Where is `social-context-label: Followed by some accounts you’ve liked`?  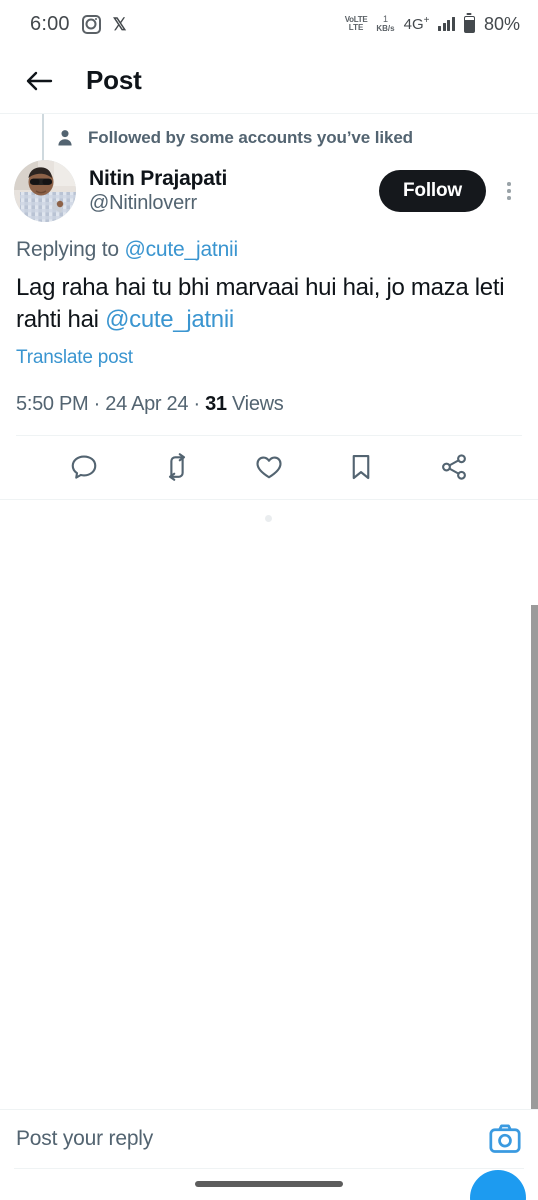 social-context-label: Followed by some accounts you’ve liked is located at coordinates (250, 137).